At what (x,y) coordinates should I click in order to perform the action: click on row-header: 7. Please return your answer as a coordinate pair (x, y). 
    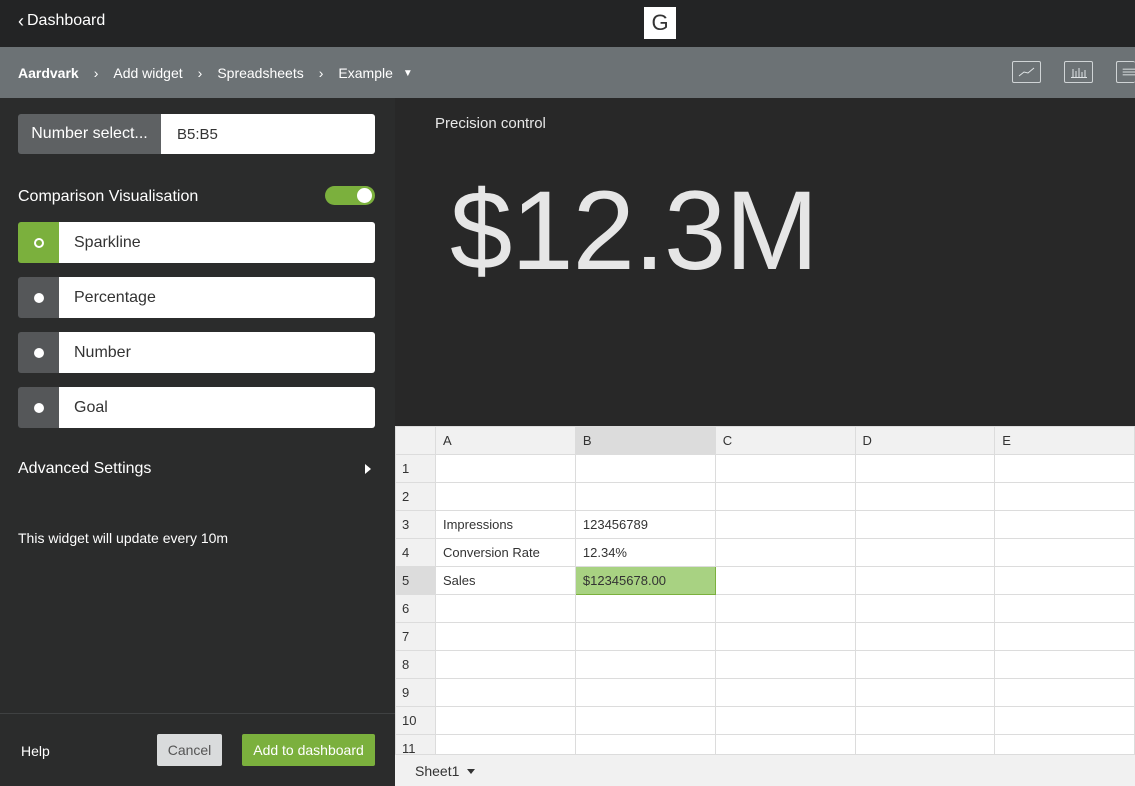
    Looking at the image, I should click on (415, 636).